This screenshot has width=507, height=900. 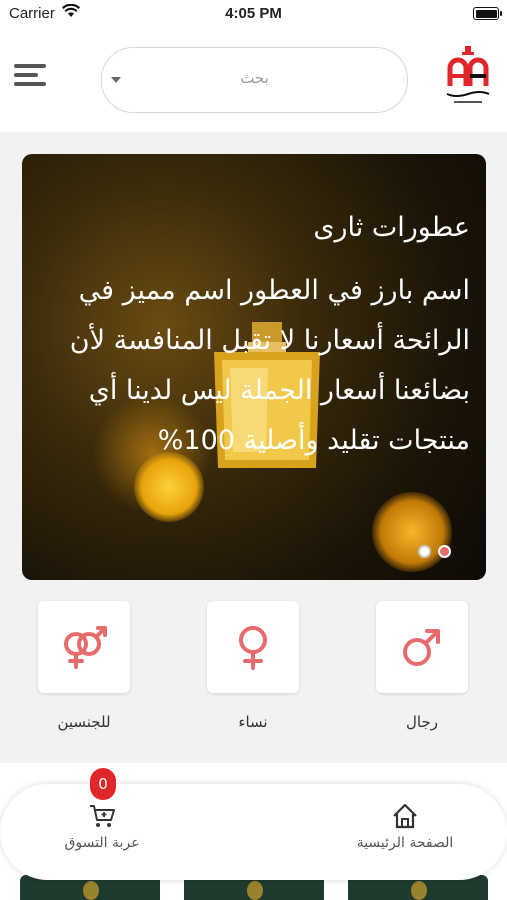 I want to click on male-symbol-icon, so click(x=421, y=647).